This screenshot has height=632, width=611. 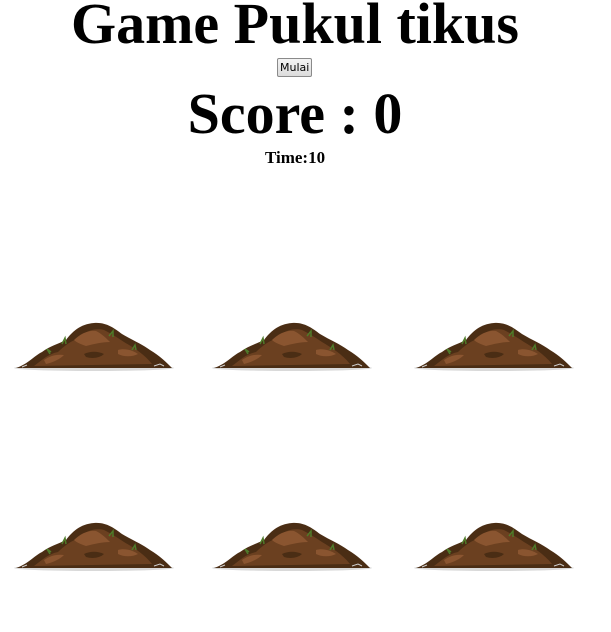 I want to click on time-value: 10, so click(x=317, y=157).